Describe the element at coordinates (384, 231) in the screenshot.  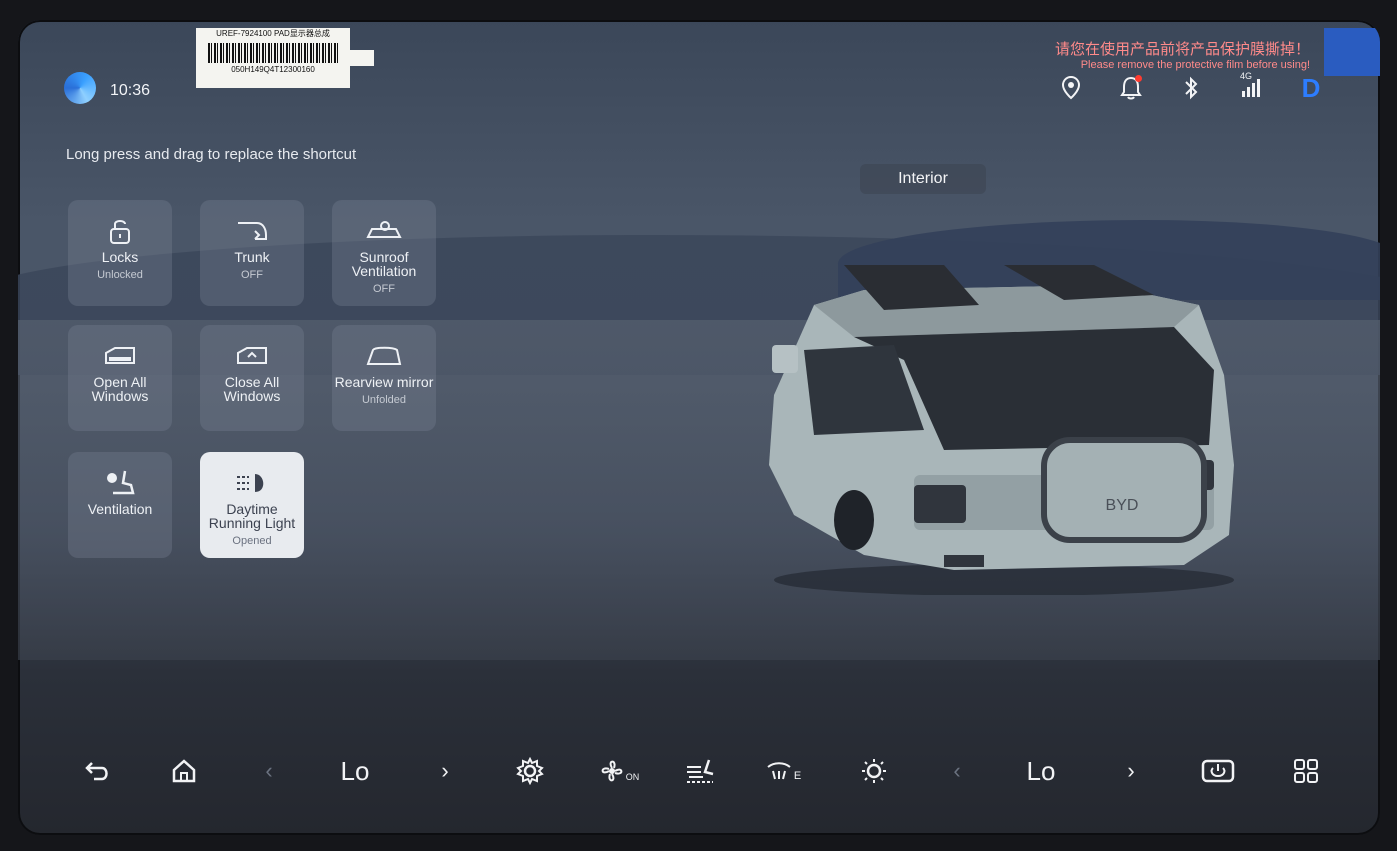
I see `sunroof-icon` at that location.